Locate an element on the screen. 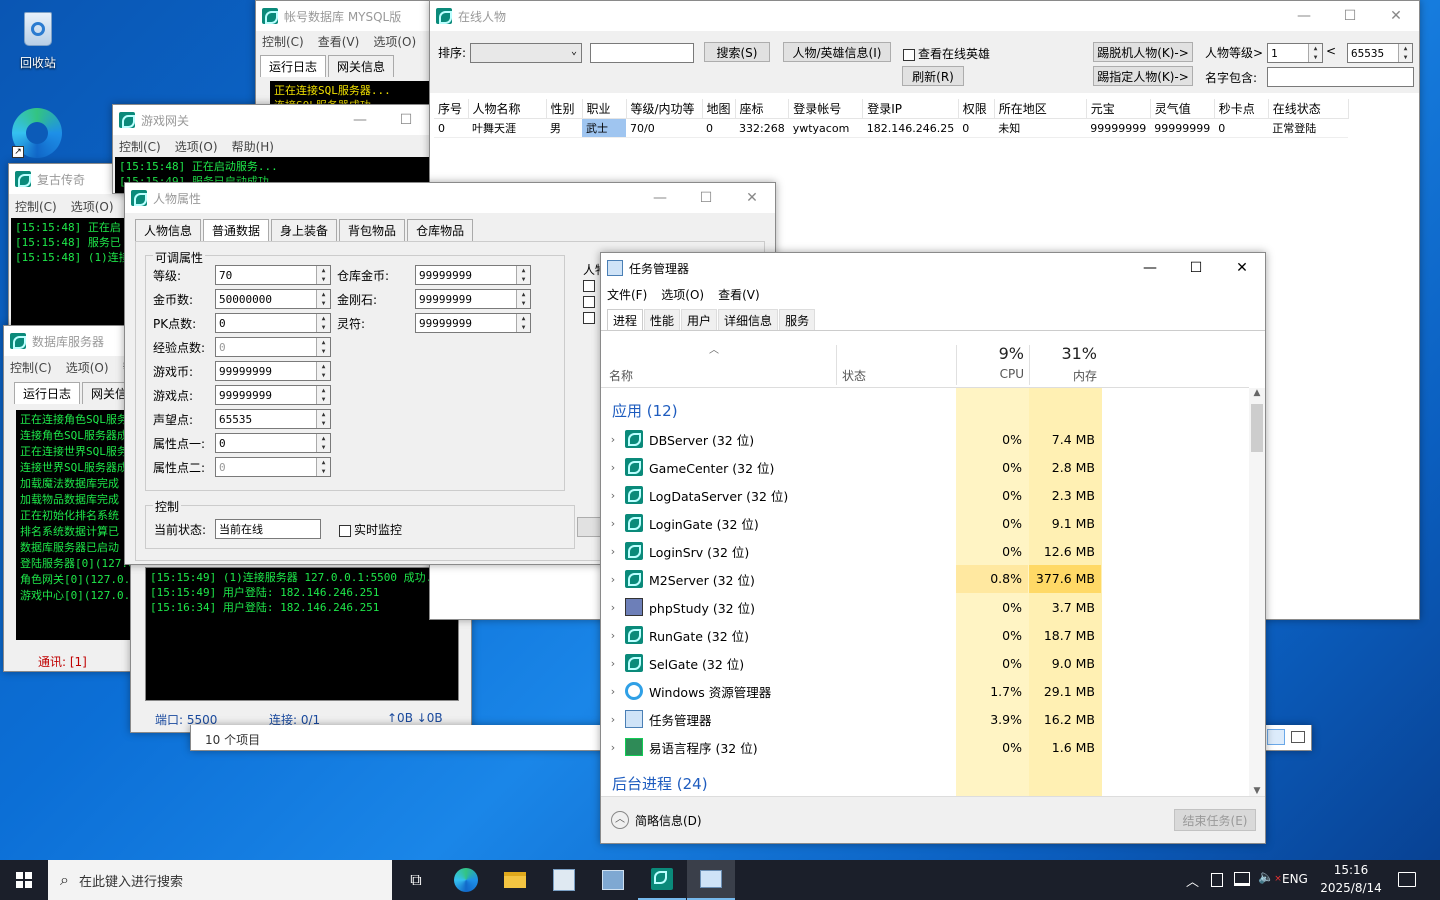 This screenshot has height=900, width=1440. column-name: 名称 is located at coordinates (621, 375).